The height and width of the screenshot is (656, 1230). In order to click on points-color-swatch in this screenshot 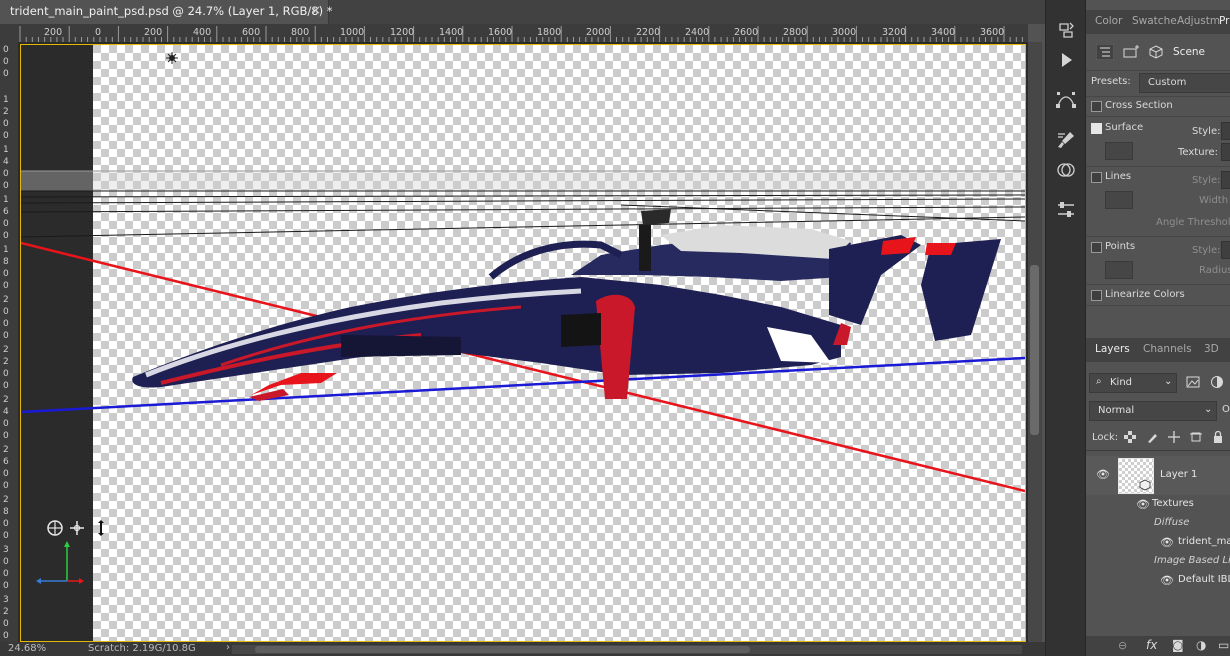, I will do `click(1119, 270)`.